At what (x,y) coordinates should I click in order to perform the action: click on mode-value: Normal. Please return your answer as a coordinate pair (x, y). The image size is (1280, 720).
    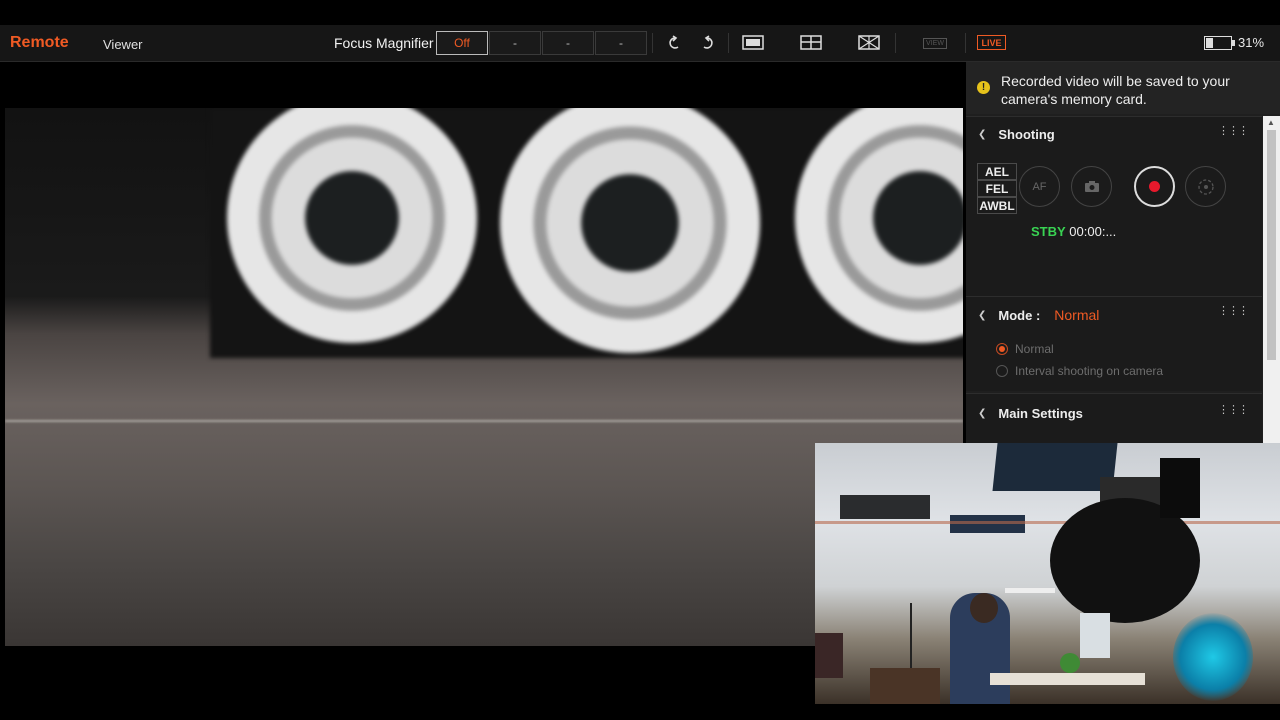
    Looking at the image, I should click on (1077, 315).